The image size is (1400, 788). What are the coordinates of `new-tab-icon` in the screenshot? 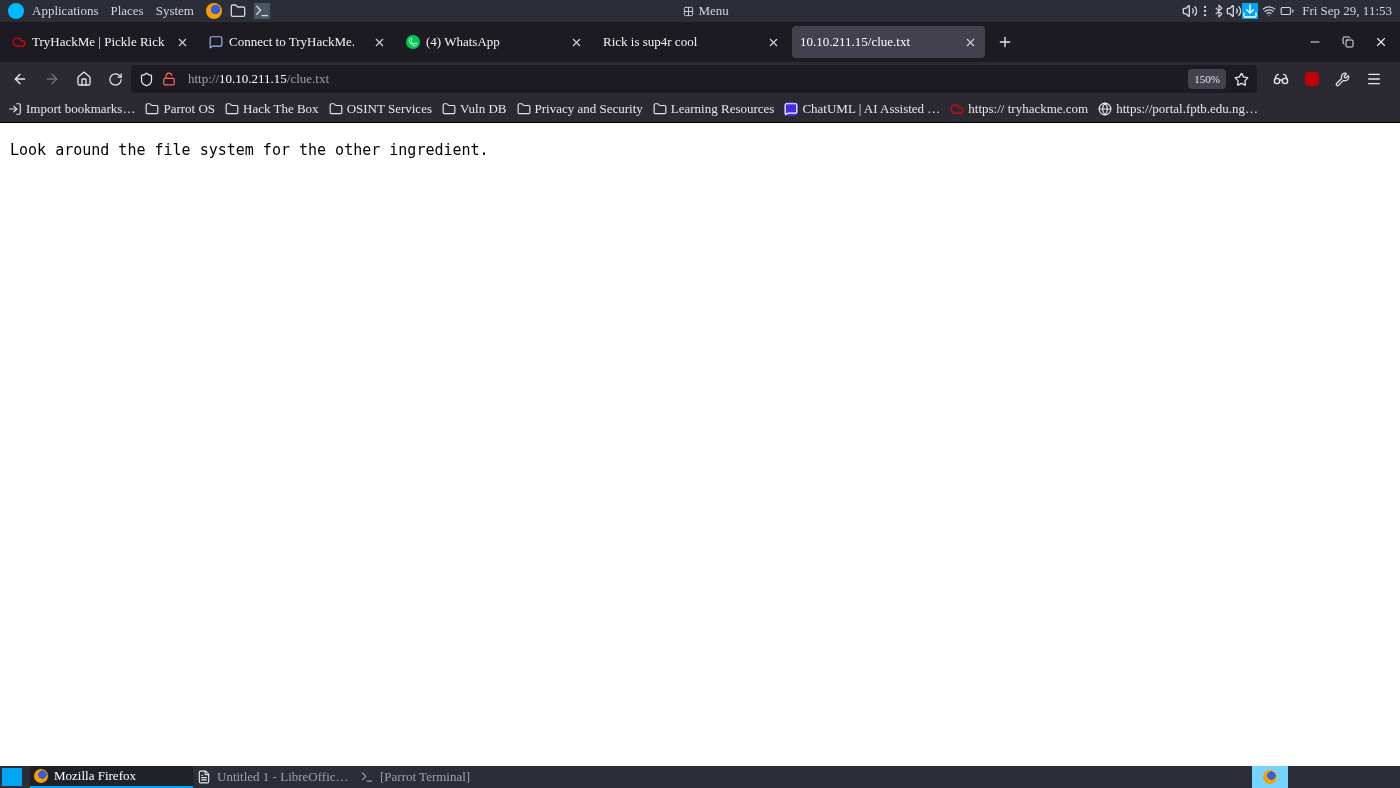 It's located at (1005, 42).